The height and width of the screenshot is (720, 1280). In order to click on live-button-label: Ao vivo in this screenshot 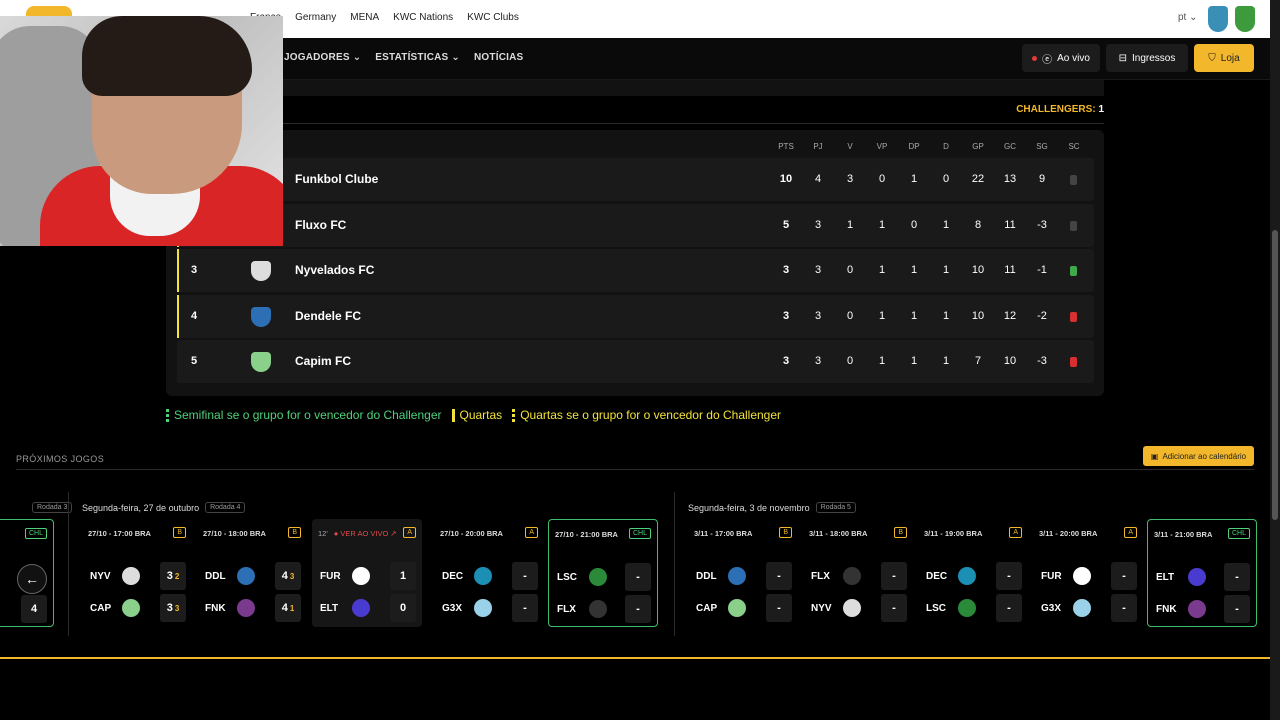, I will do `click(1073, 58)`.